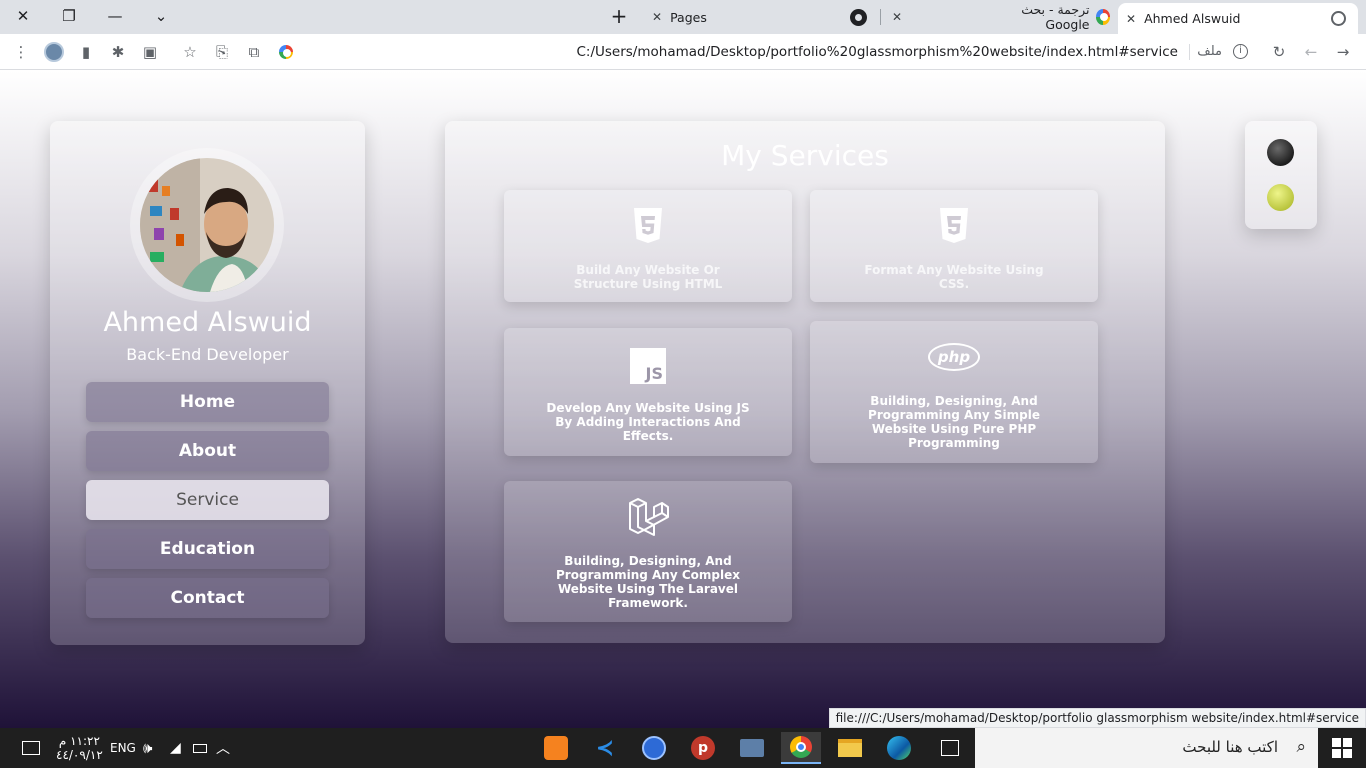 This screenshot has width=1366, height=768. I want to click on tab-title: Ahmed Alswuid, so click(1192, 18).